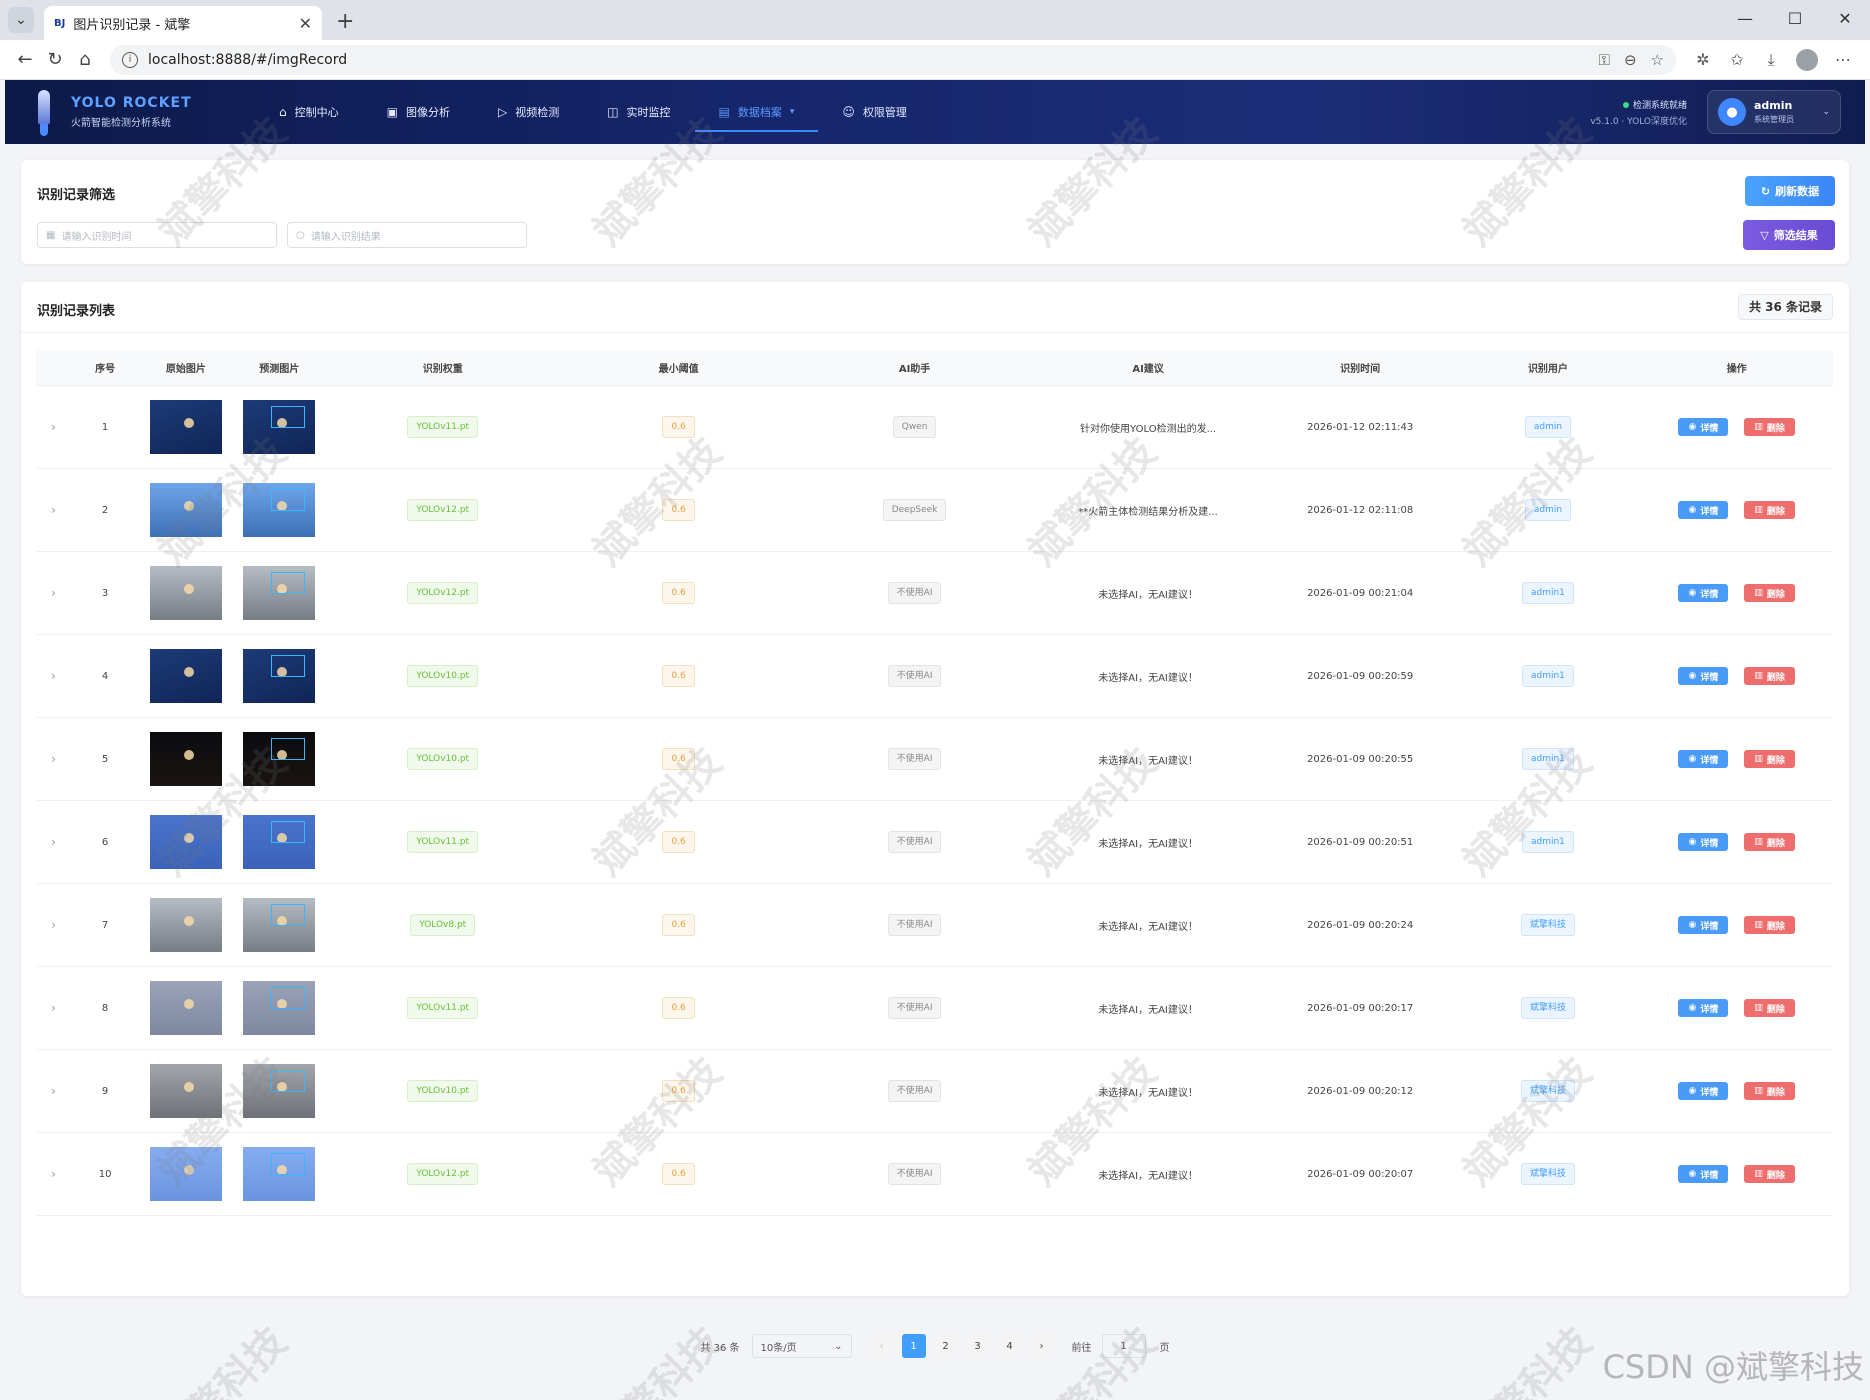  What do you see at coordinates (418, 112) in the screenshot?
I see `menu-item-image-analysis: ▣ 图像分析` at bounding box center [418, 112].